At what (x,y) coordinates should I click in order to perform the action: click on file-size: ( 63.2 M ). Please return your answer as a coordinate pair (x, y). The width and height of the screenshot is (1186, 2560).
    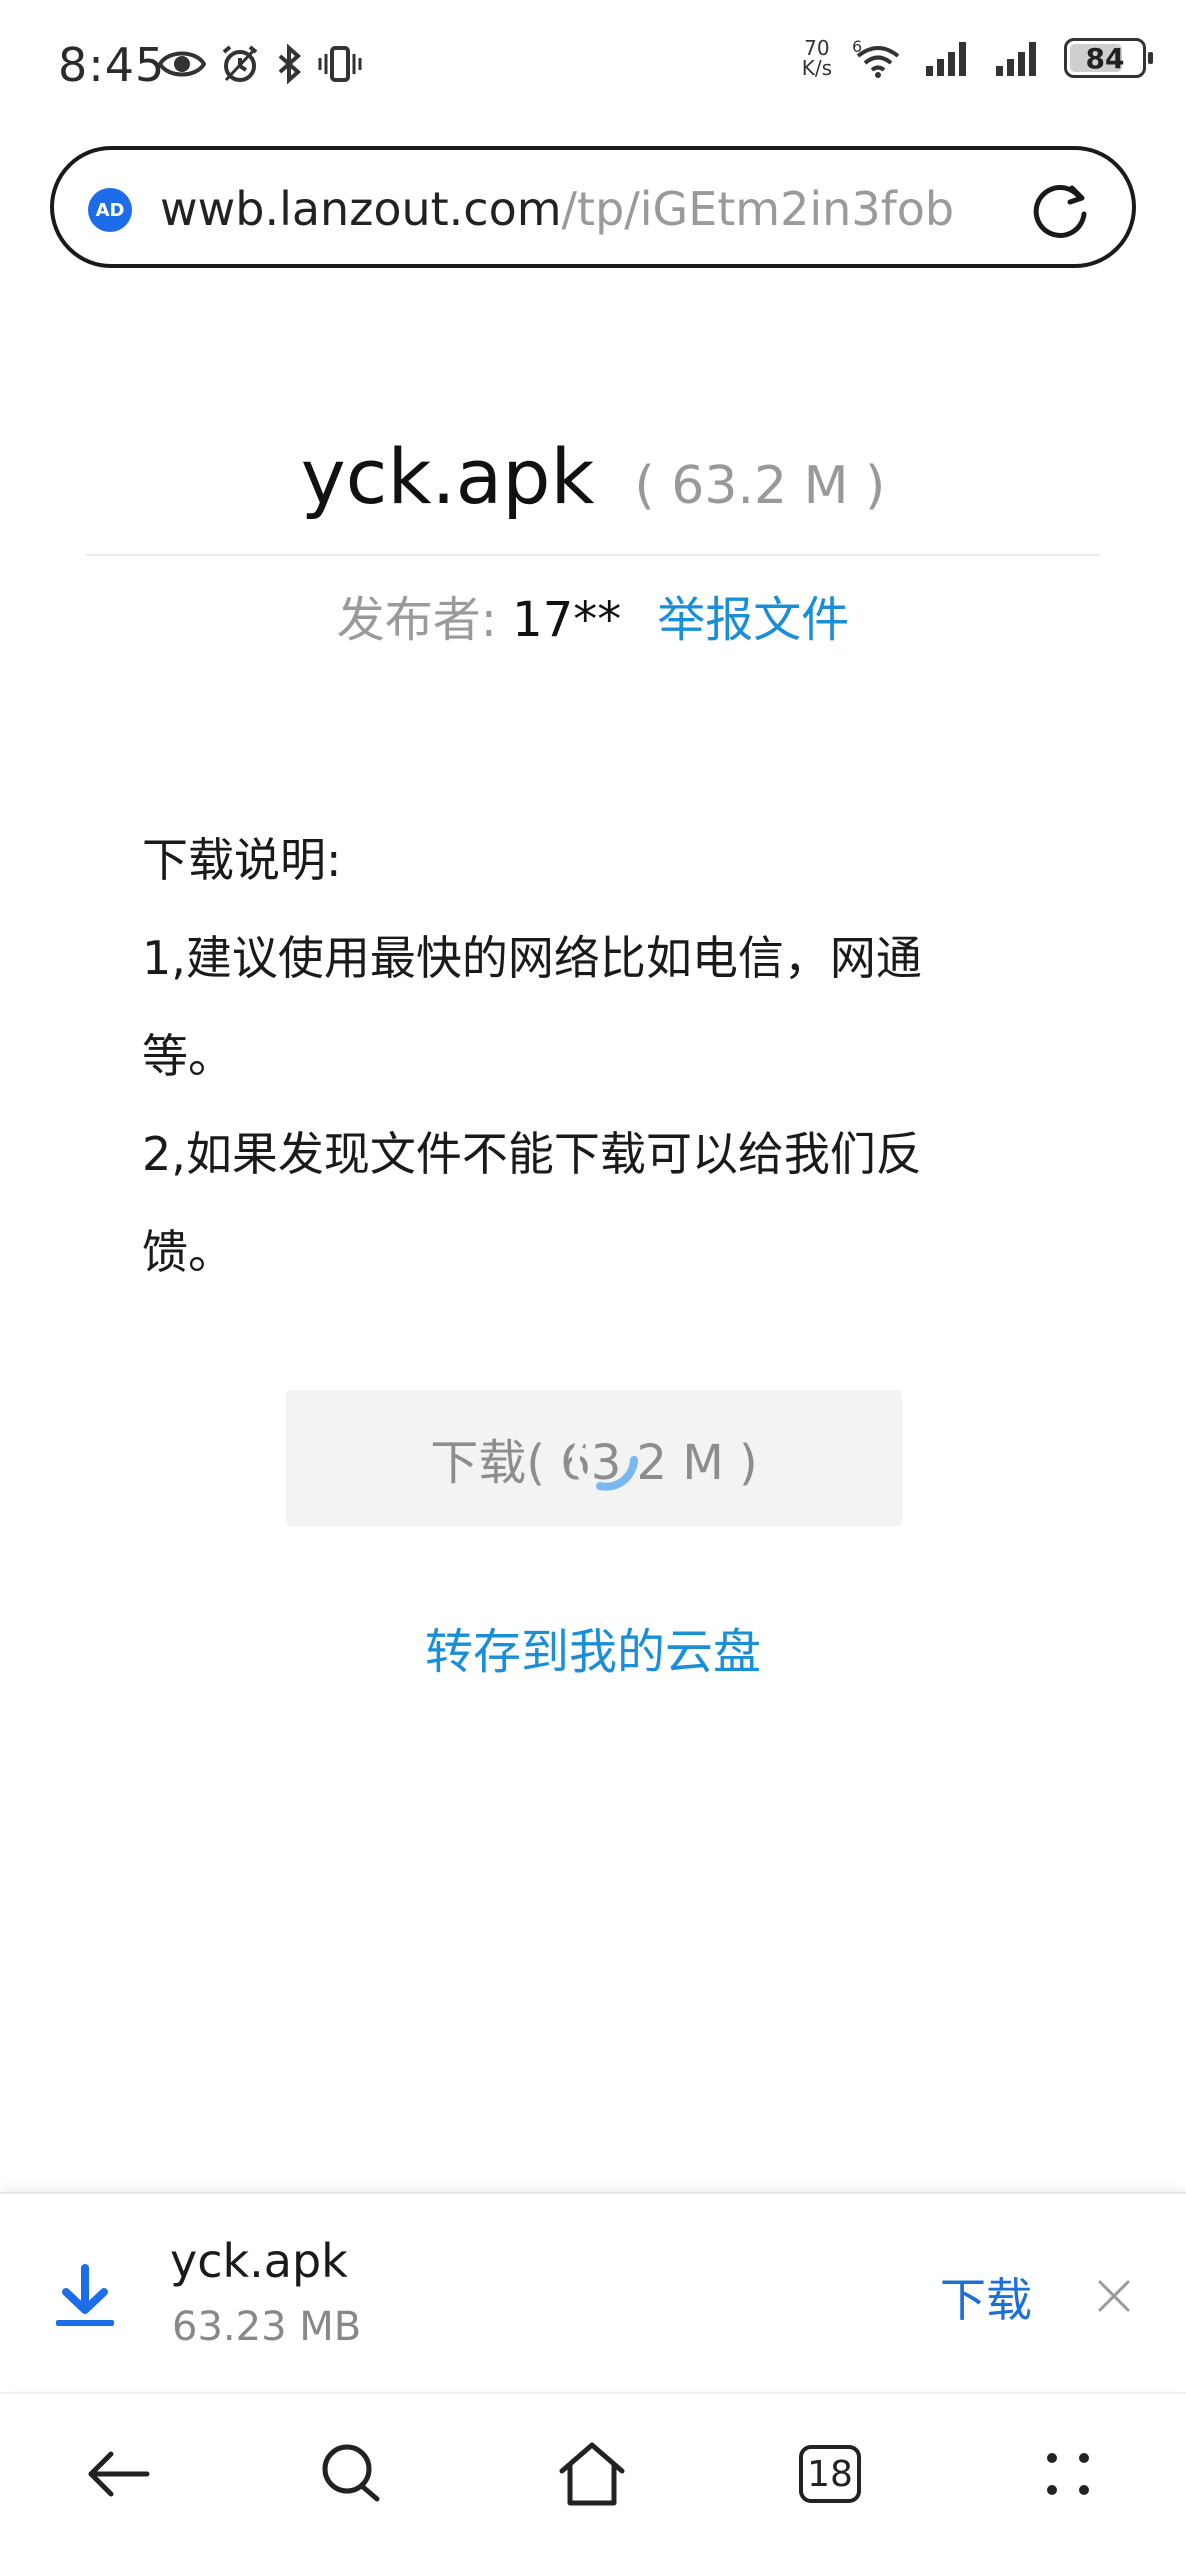
    Looking at the image, I should click on (760, 486).